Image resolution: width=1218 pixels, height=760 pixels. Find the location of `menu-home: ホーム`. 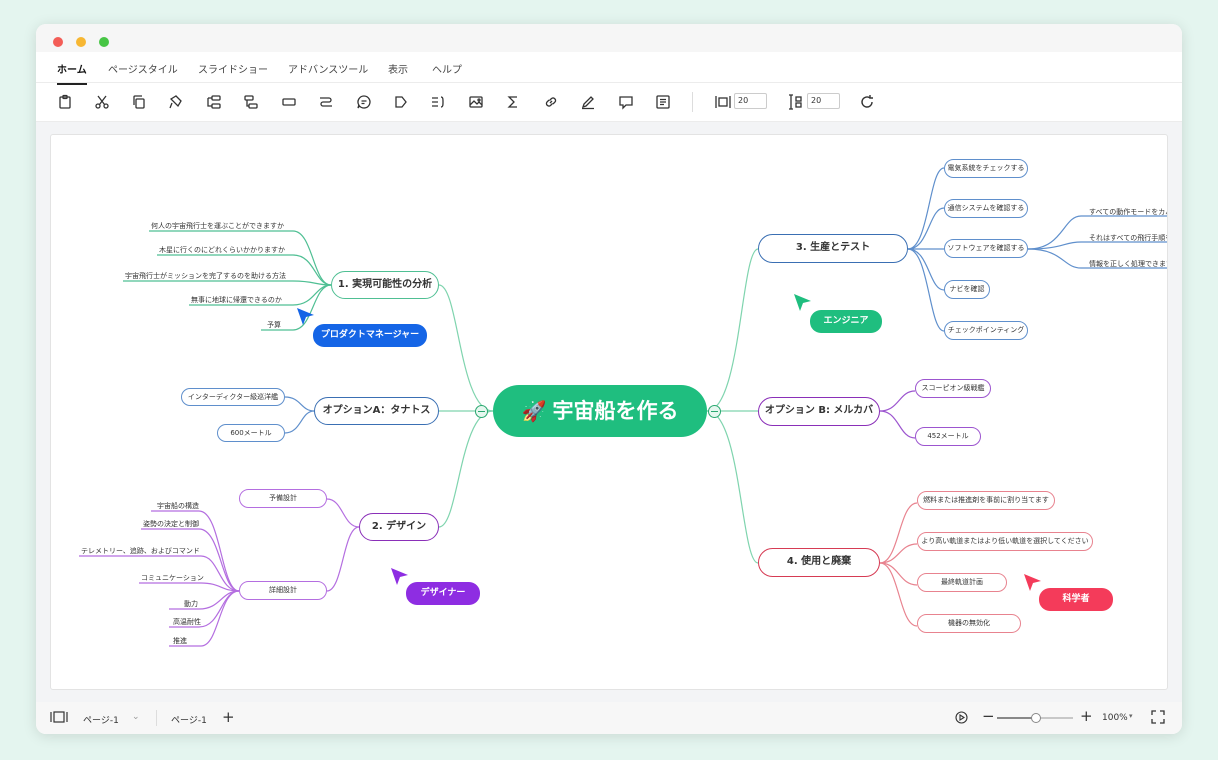

menu-home: ホーム is located at coordinates (72, 73).